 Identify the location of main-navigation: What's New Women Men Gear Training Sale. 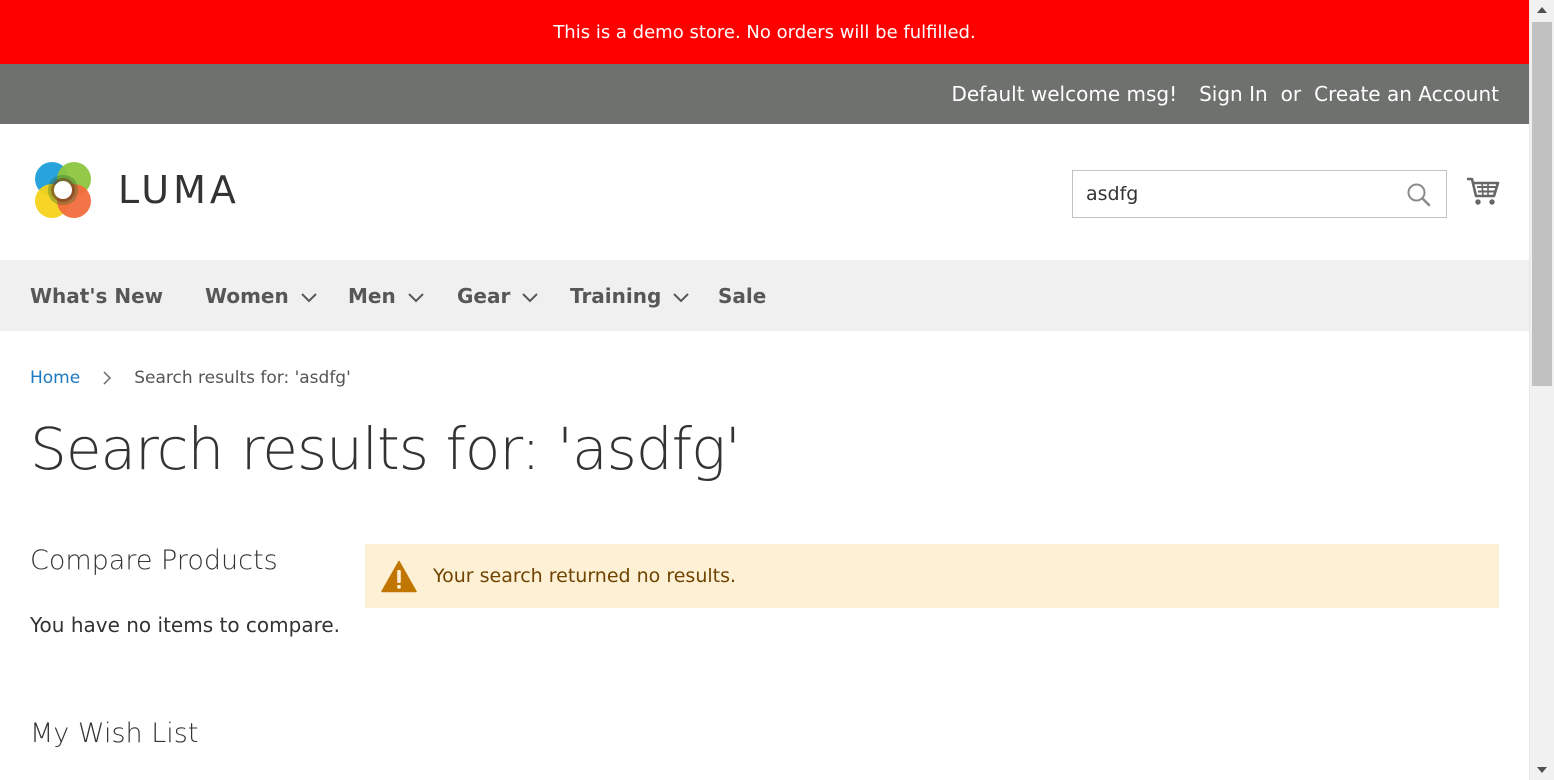
(764, 295).